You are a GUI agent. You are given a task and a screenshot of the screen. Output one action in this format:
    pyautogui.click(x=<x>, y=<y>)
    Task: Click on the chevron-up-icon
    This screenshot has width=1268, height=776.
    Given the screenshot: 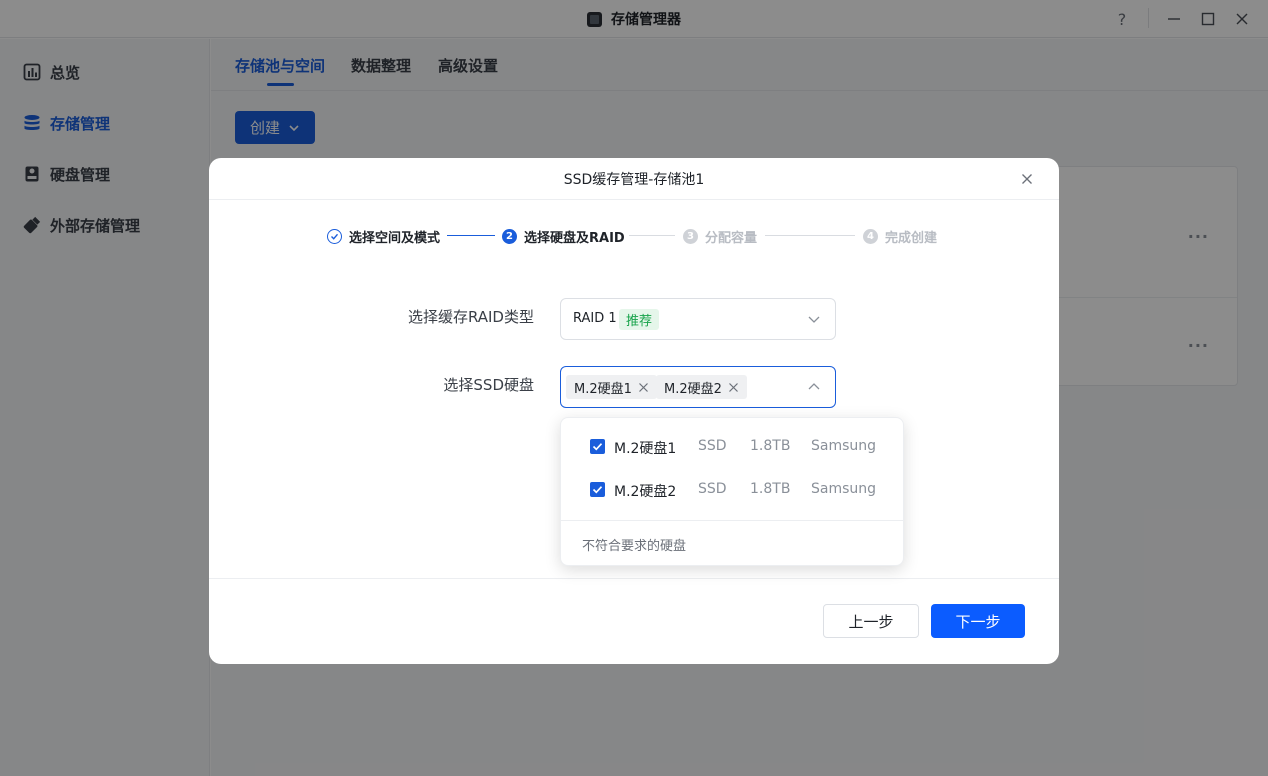 What is the action you would take?
    pyautogui.click(x=814, y=386)
    